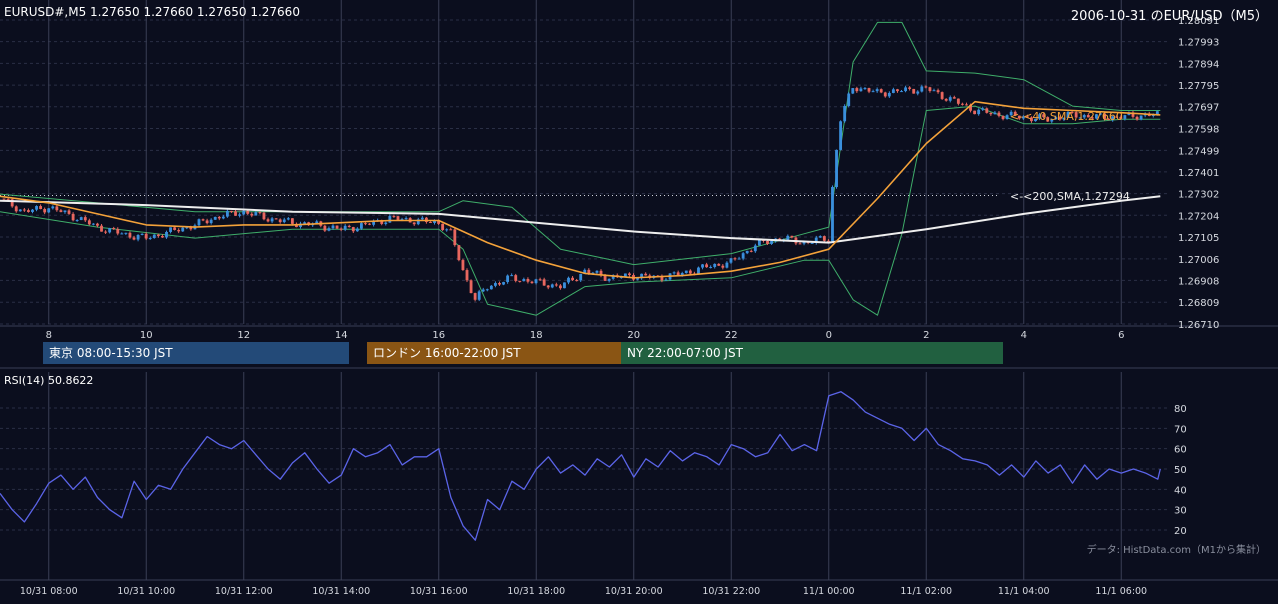  Describe the element at coordinates (1180, 450) in the screenshot. I see `rsi-y-tick-label: 60` at that location.